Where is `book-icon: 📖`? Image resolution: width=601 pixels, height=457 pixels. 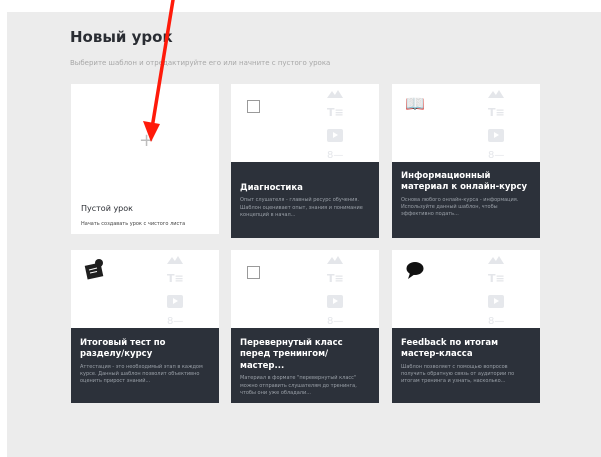 book-icon: 📖 is located at coordinates (415, 103).